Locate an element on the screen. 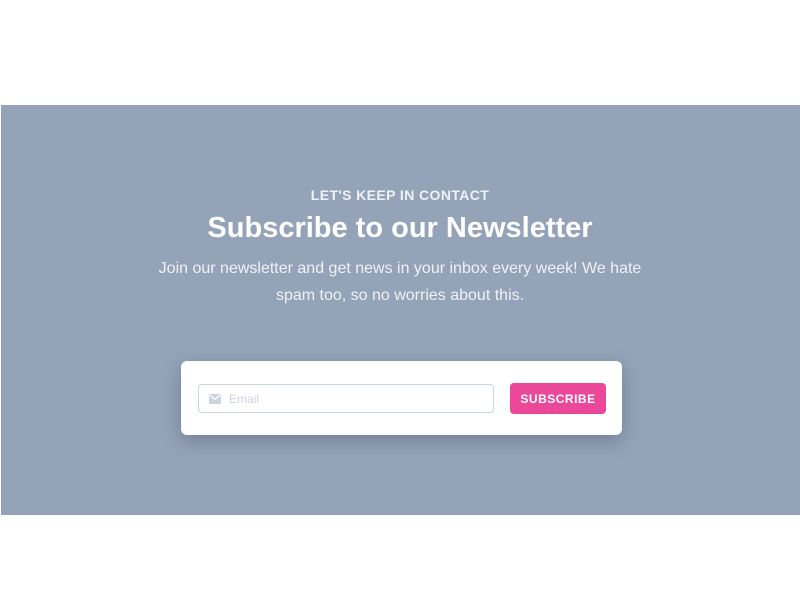 This screenshot has width=800, height=600. newsletter-eyebrow: LET'S KEEP IN CONTACT is located at coordinates (400, 195).